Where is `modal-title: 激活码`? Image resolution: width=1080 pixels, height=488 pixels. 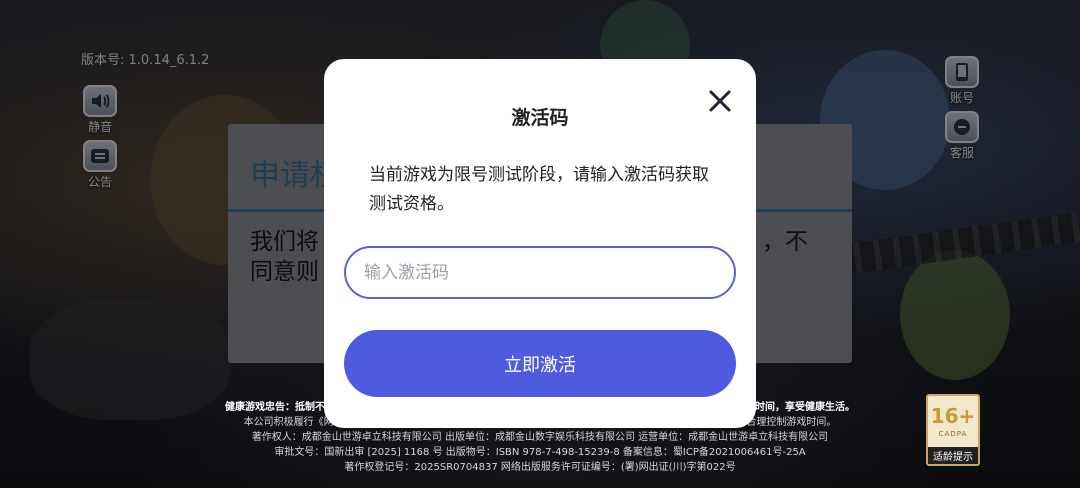
modal-title: 激活码 is located at coordinates (540, 118).